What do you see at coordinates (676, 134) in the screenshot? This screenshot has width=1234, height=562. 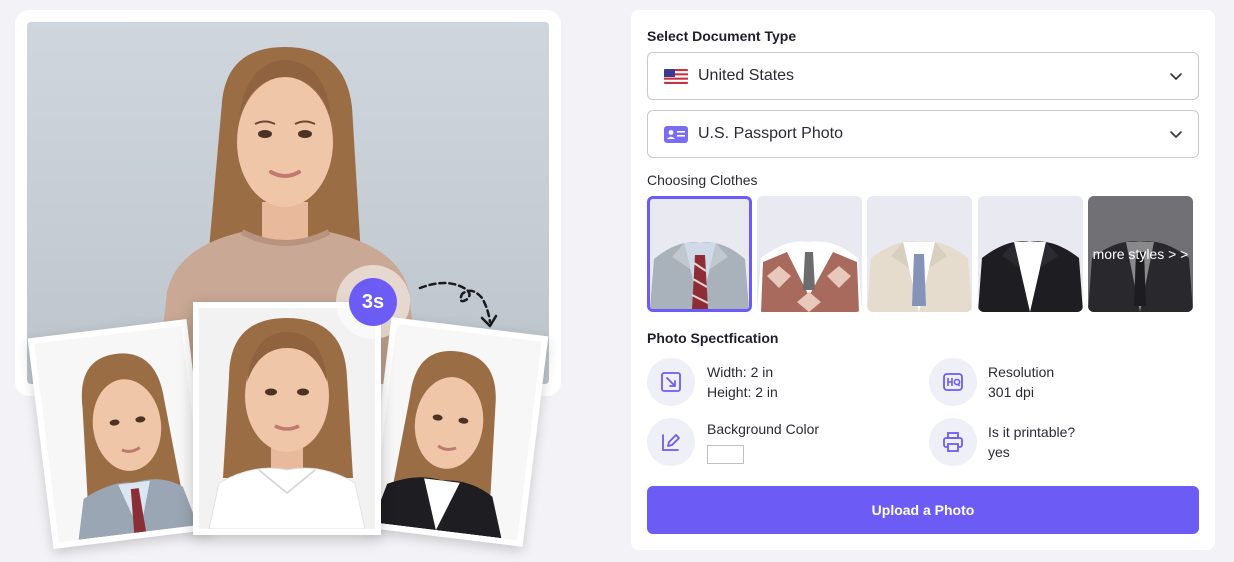 I see `id-card-icon` at bounding box center [676, 134].